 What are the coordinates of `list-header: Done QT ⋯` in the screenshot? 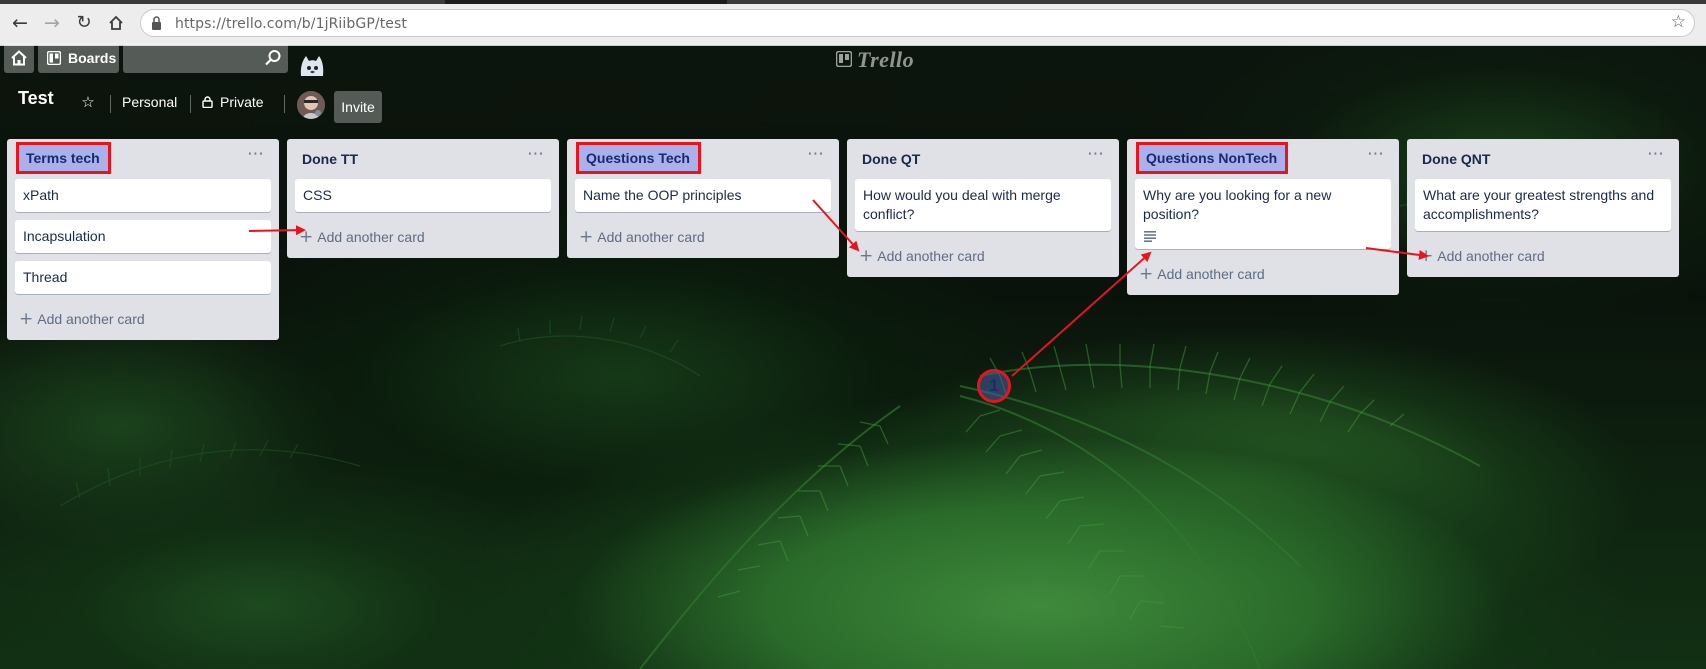 It's located at (983, 159).